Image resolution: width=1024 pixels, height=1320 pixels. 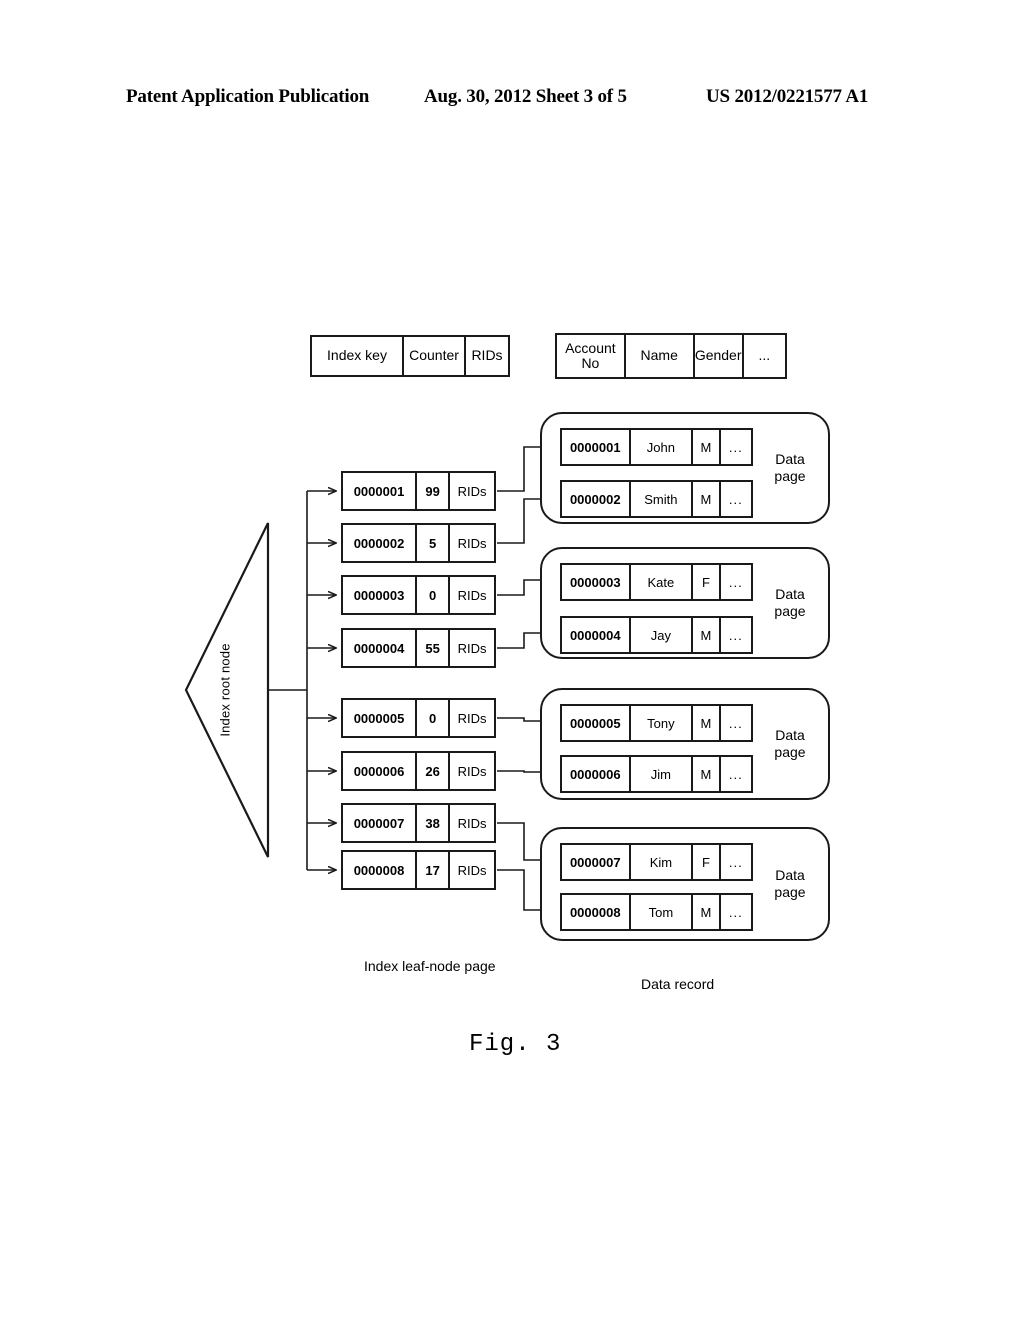 I want to click on record-name: Kim, so click(x=662, y=862).